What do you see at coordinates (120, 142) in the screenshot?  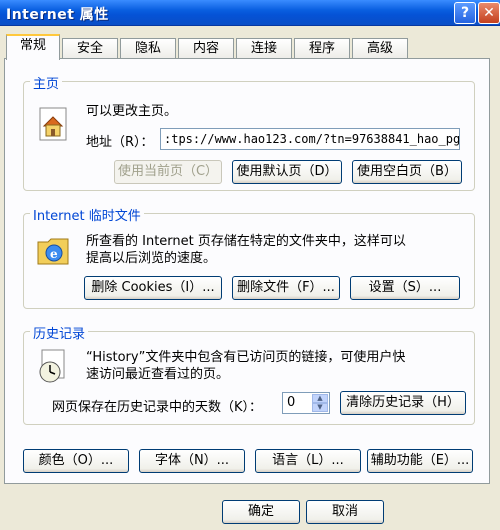 I see `address-label: 地址（R）：` at bounding box center [120, 142].